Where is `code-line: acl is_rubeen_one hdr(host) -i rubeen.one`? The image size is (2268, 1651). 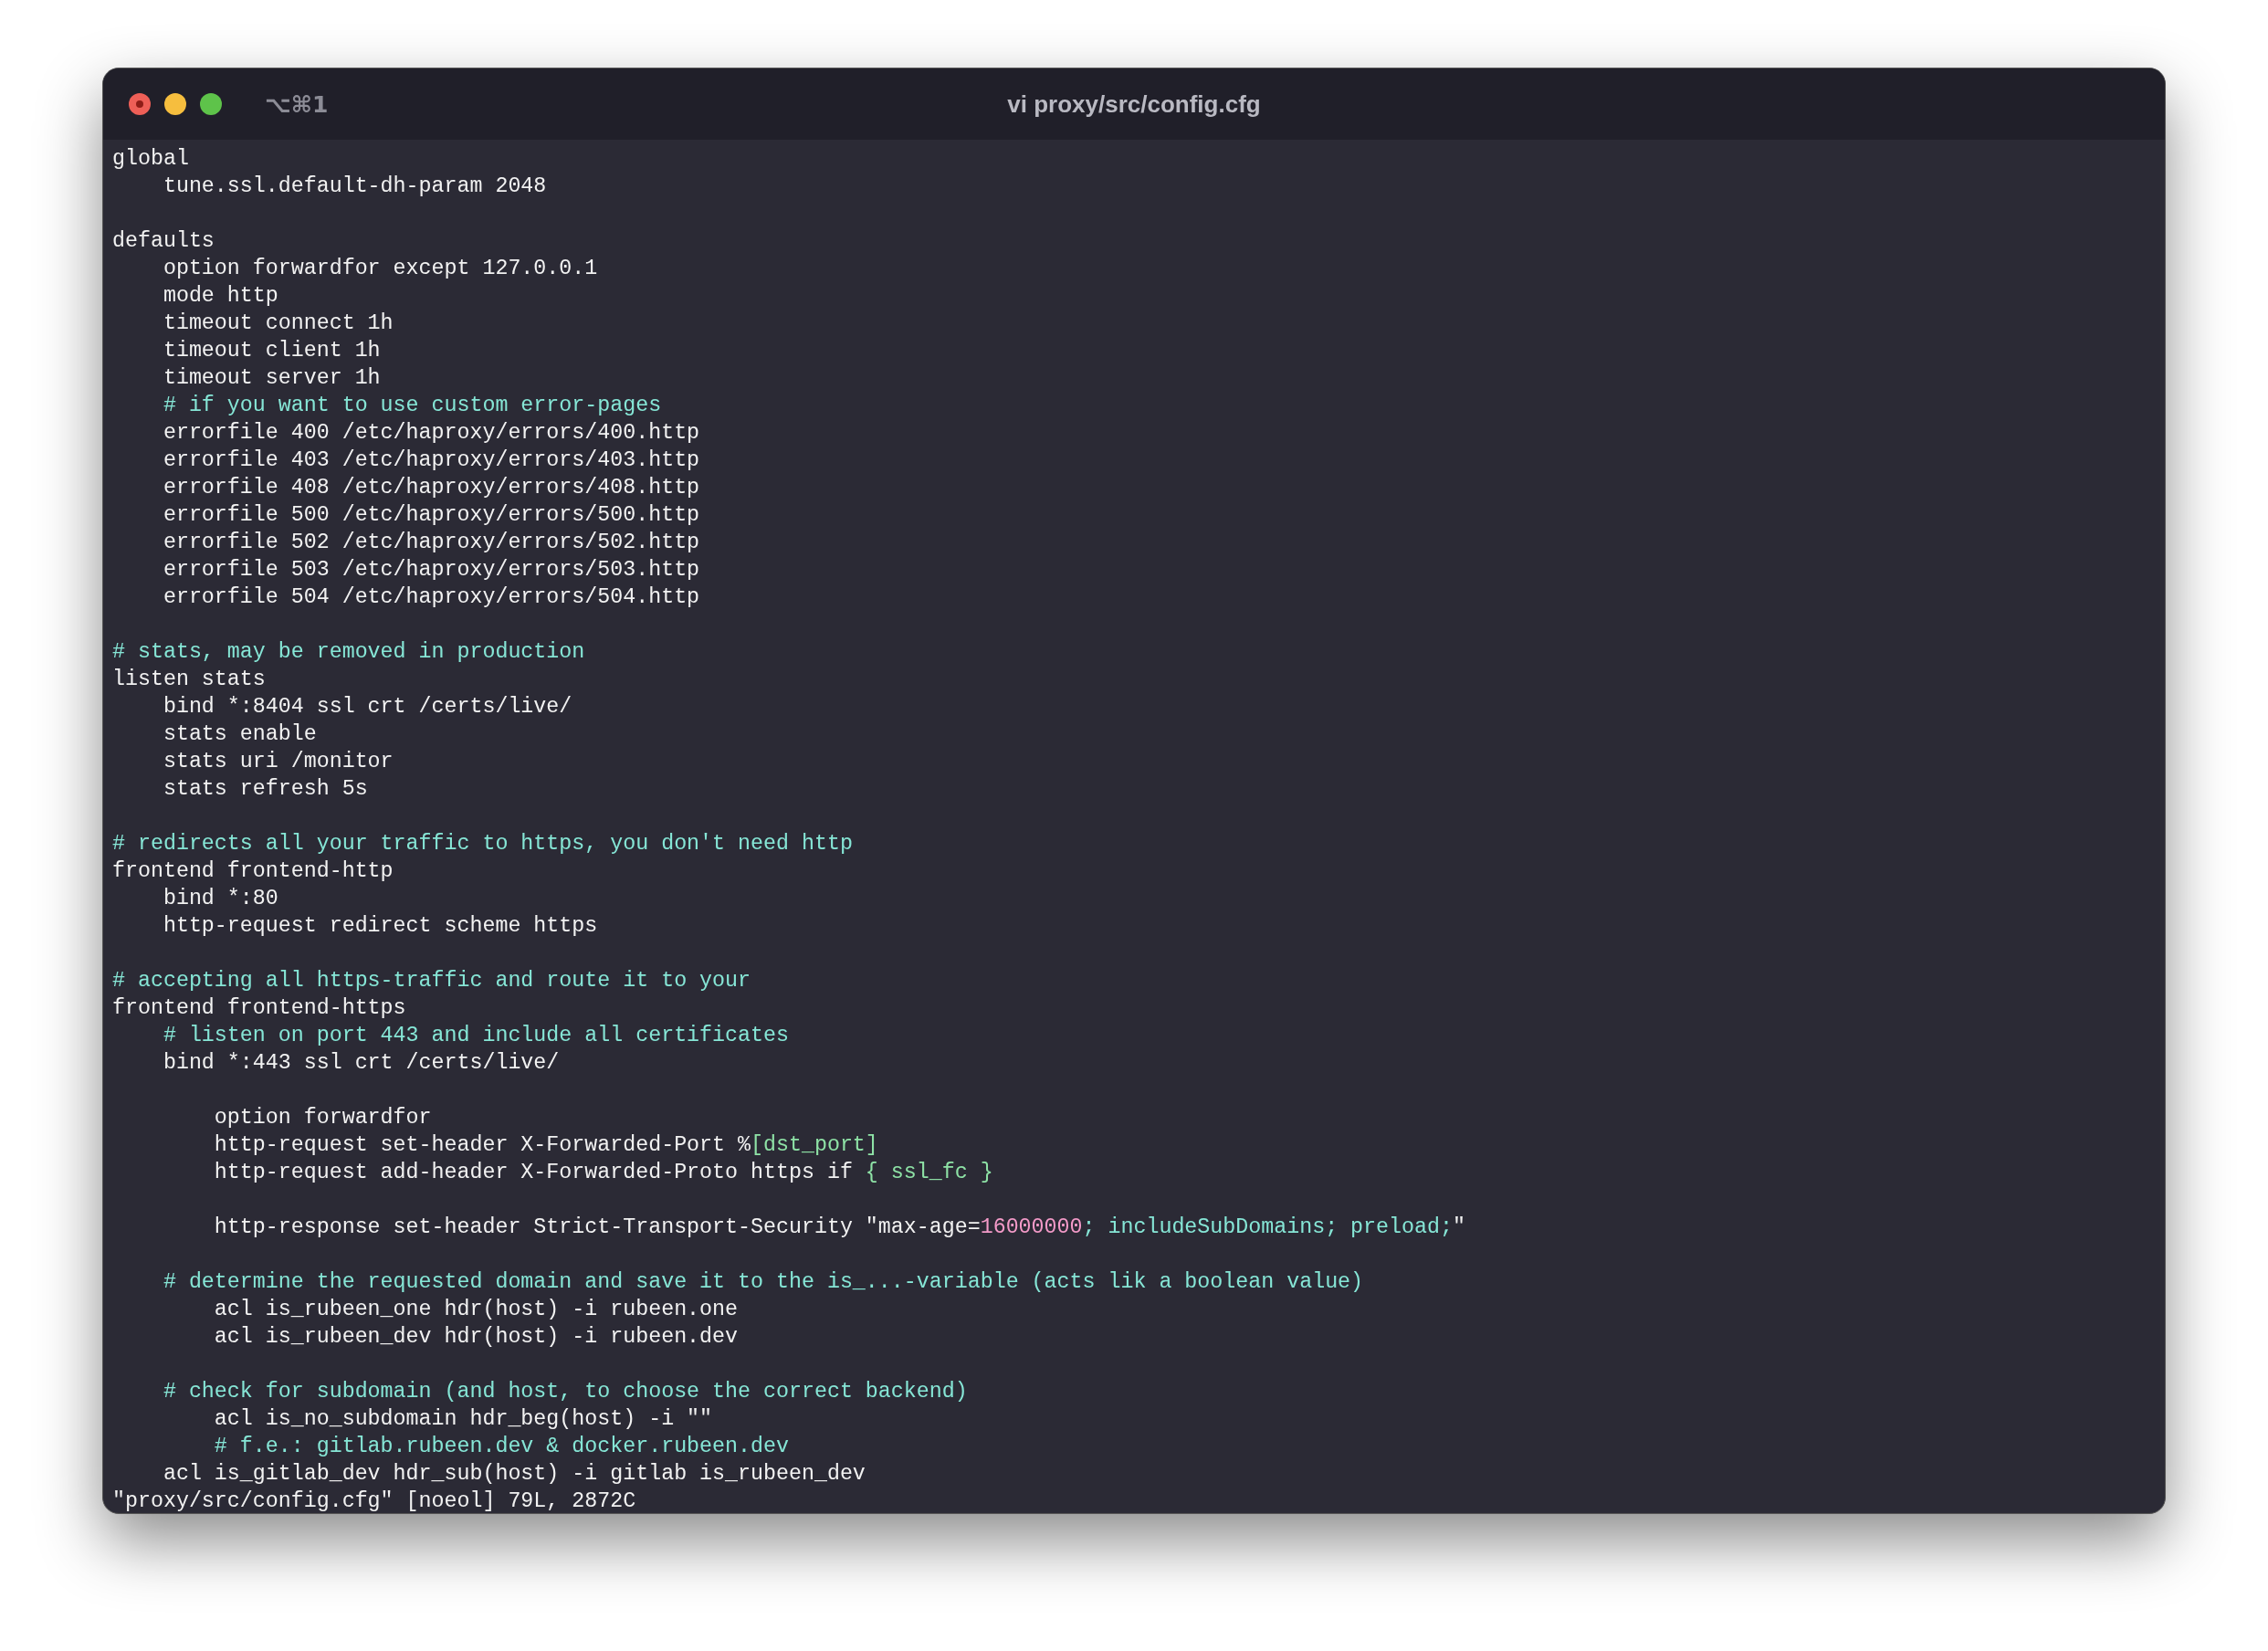 code-line: acl is_rubeen_one hdr(host) -i rubeen.one is located at coordinates (476, 1310).